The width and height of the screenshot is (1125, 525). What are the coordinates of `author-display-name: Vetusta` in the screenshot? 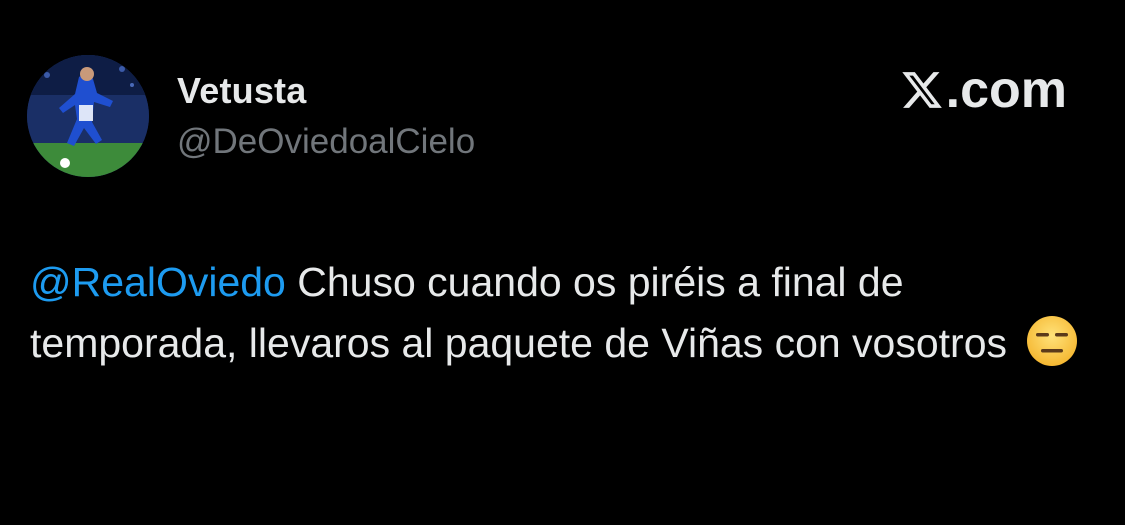 It's located at (241, 91).